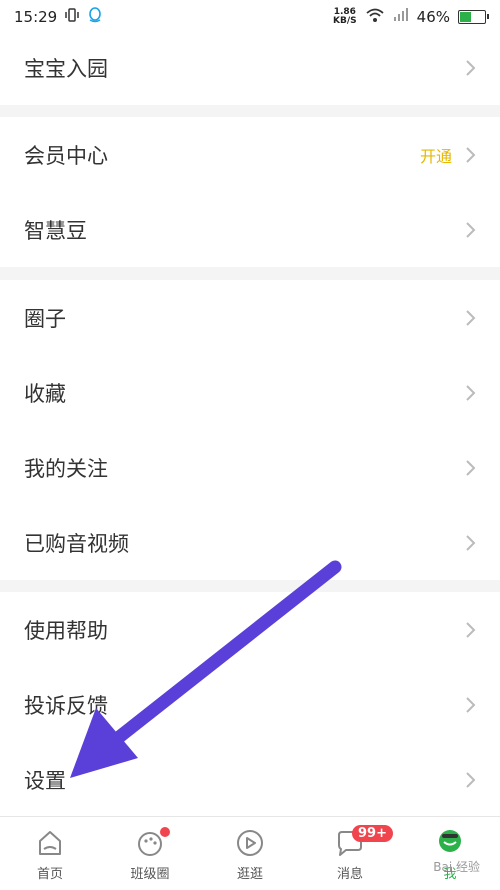 The height and width of the screenshot is (890, 500). What do you see at coordinates (250, 392) in the screenshot?
I see `menu-item-favorites: 收藏` at bounding box center [250, 392].